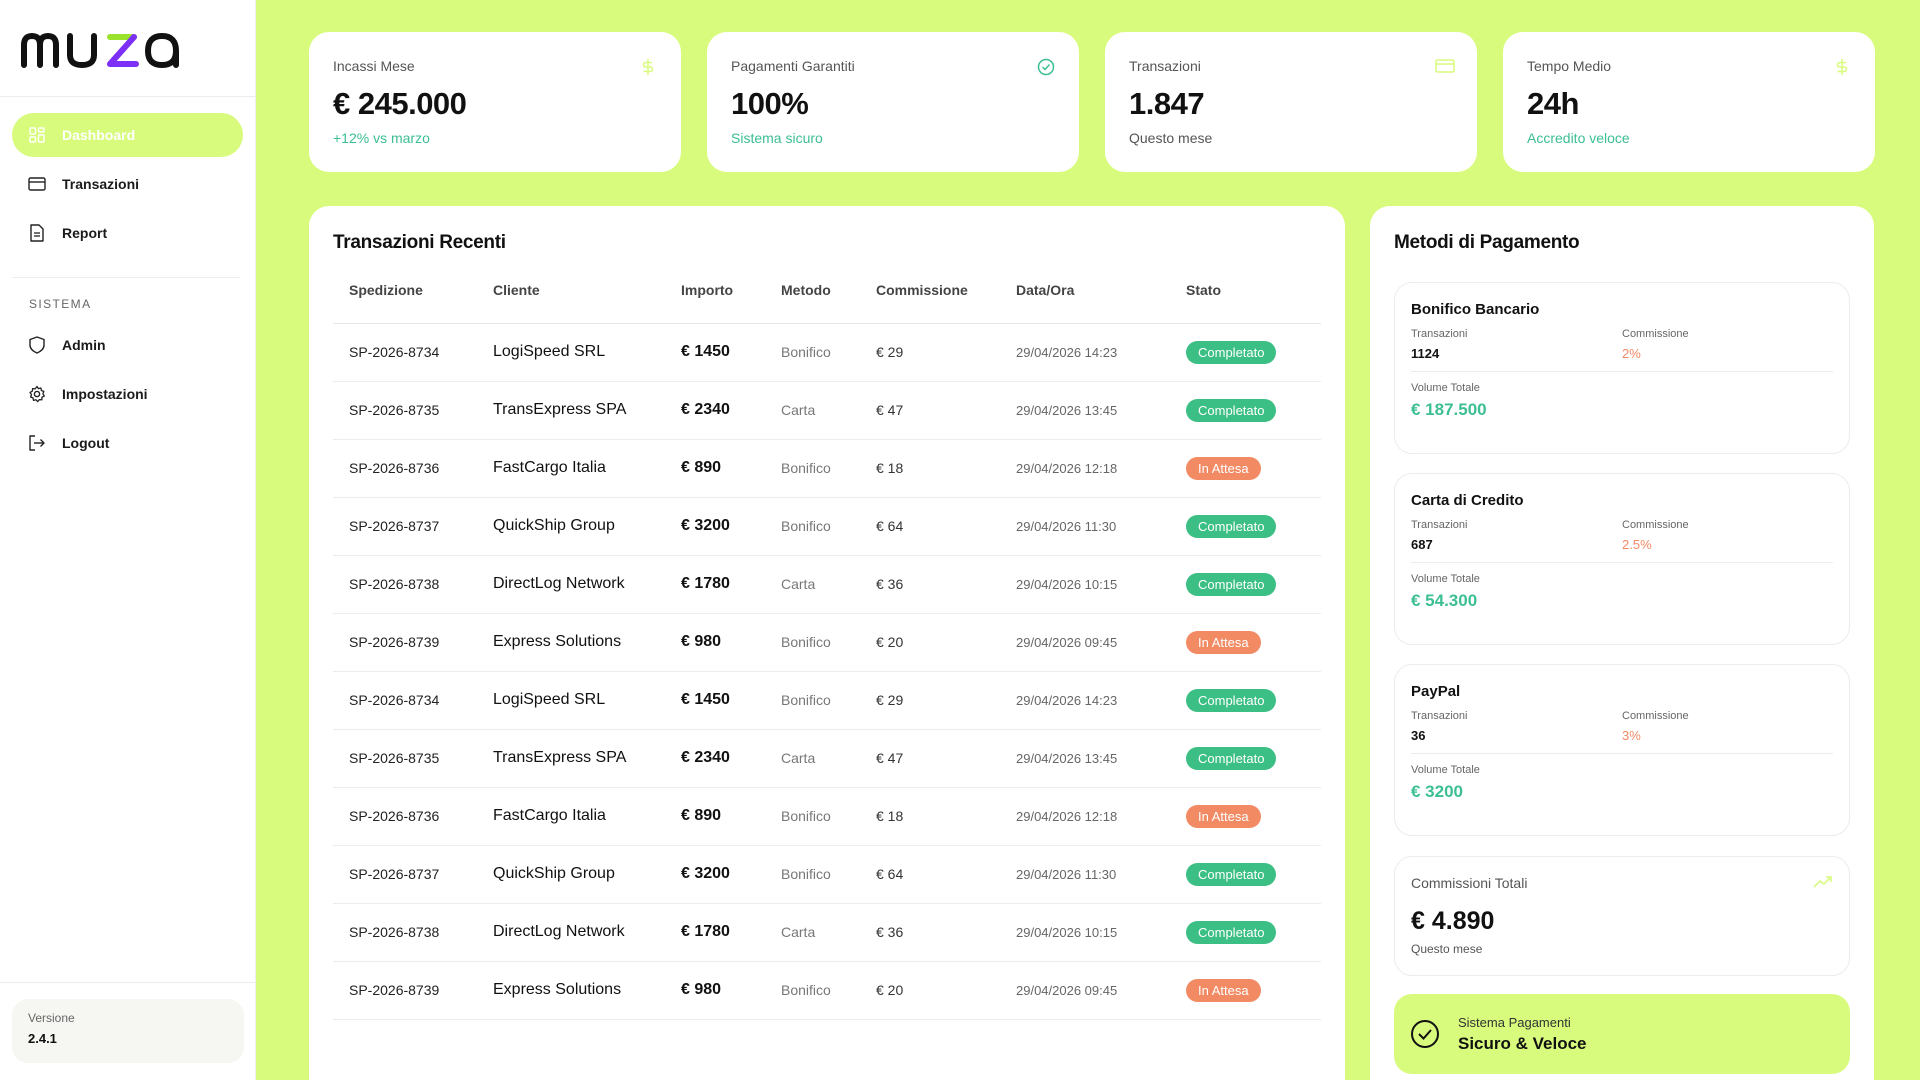  Describe the element at coordinates (1631, 353) in the screenshot. I see `commission-rate: 2%` at that location.